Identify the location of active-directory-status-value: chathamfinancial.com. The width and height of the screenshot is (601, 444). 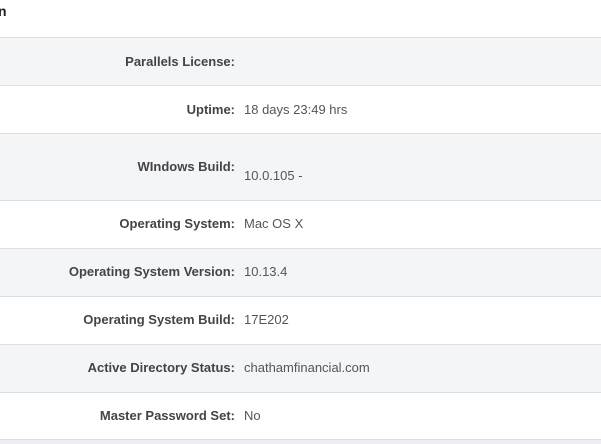
(307, 367).